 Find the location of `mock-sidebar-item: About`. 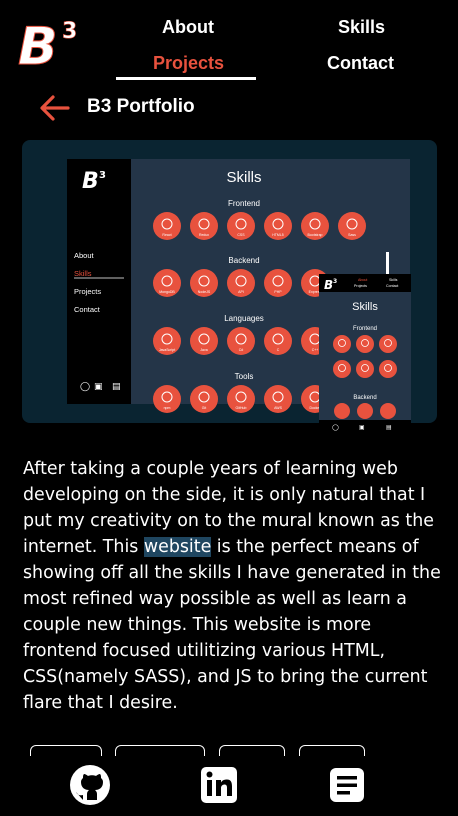

mock-sidebar-item: About is located at coordinates (84, 255).